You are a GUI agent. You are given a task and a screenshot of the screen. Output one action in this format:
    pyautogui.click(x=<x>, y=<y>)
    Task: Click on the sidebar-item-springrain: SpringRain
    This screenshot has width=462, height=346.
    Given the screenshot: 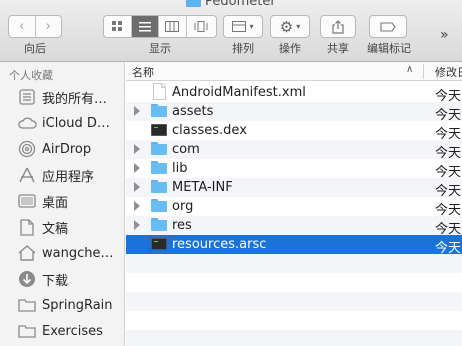 What is the action you would take?
    pyautogui.click(x=62, y=305)
    